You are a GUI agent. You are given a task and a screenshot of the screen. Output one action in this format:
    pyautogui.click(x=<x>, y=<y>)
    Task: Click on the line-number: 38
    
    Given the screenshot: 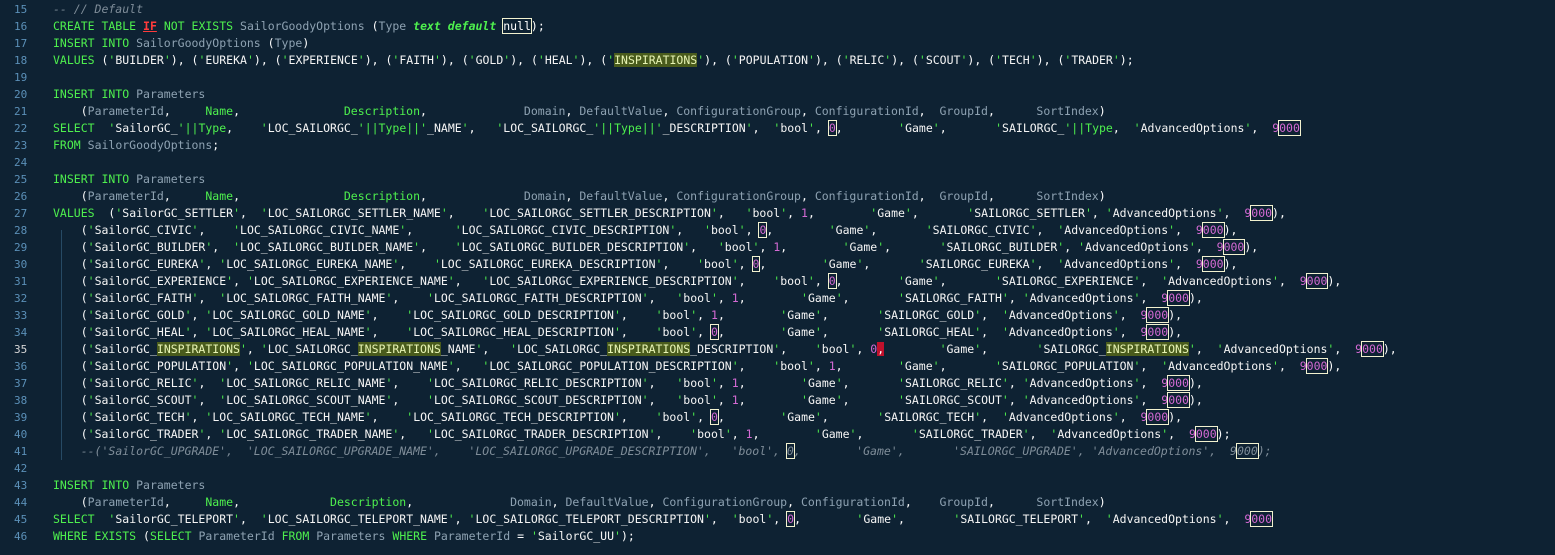 What is the action you would take?
    pyautogui.click(x=21, y=400)
    